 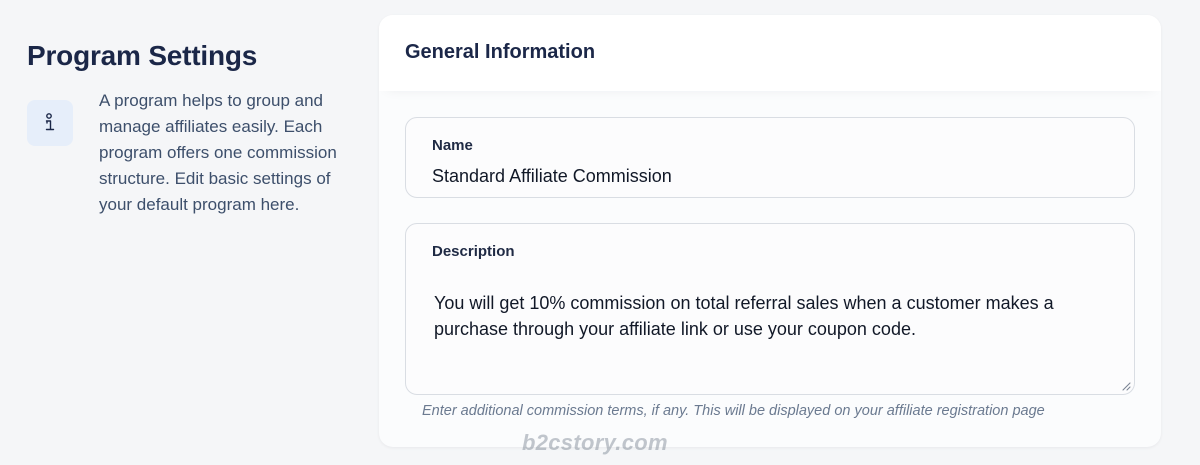 What do you see at coordinates (595, 442) in the screenshot?
I see `watermark: b2cstory.com` at bounding box center [595, 442].